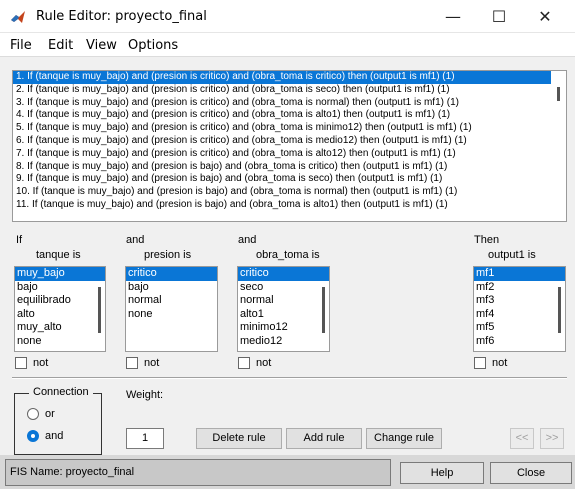 Image resolution: width=575 pixels, height=489 pixels. What do you see at coordinates (519, 301) in the screenshot?
I see `list-item: mf3` at bounding box center [519, 301].